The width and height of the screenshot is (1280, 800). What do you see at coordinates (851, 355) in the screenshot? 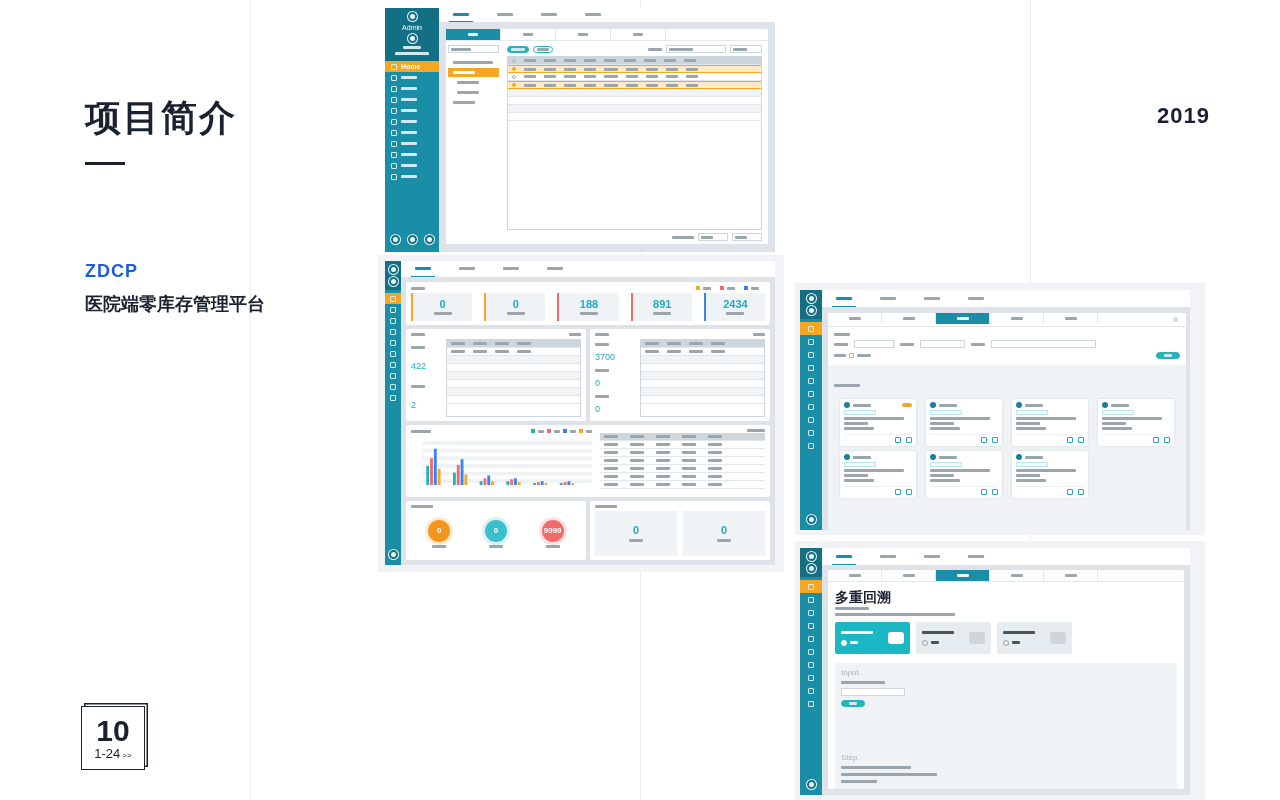
I see `checkbox` at bounding box center [851, 355].